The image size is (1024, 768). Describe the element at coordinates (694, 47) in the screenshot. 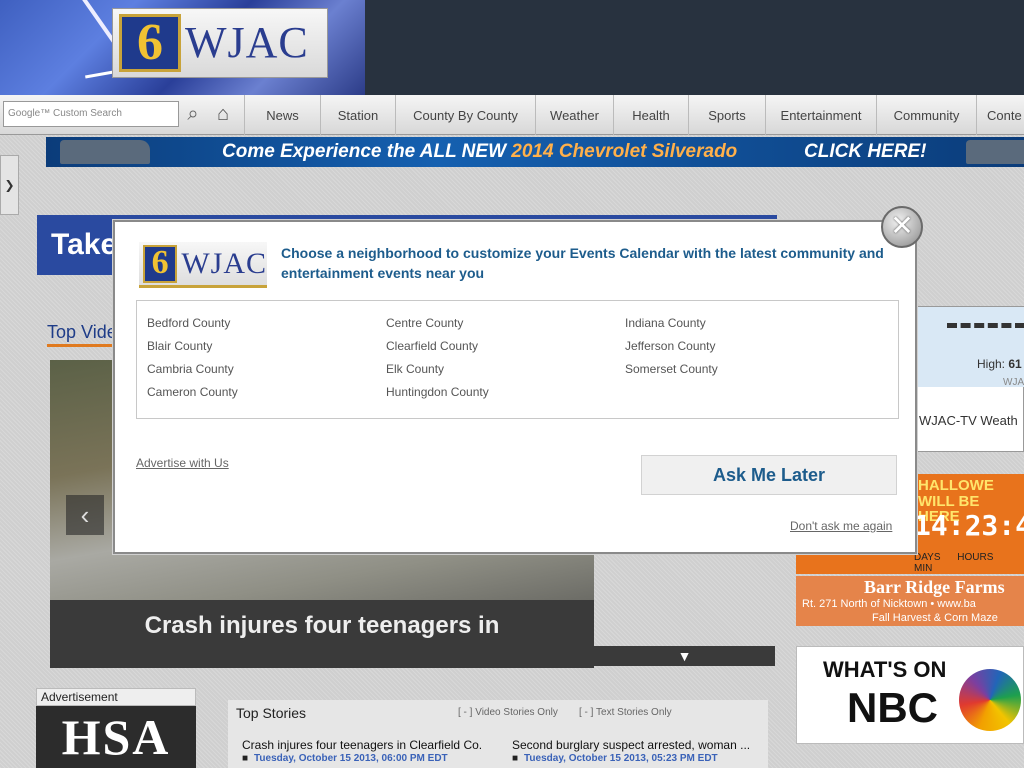

I see `header-background` at that location.